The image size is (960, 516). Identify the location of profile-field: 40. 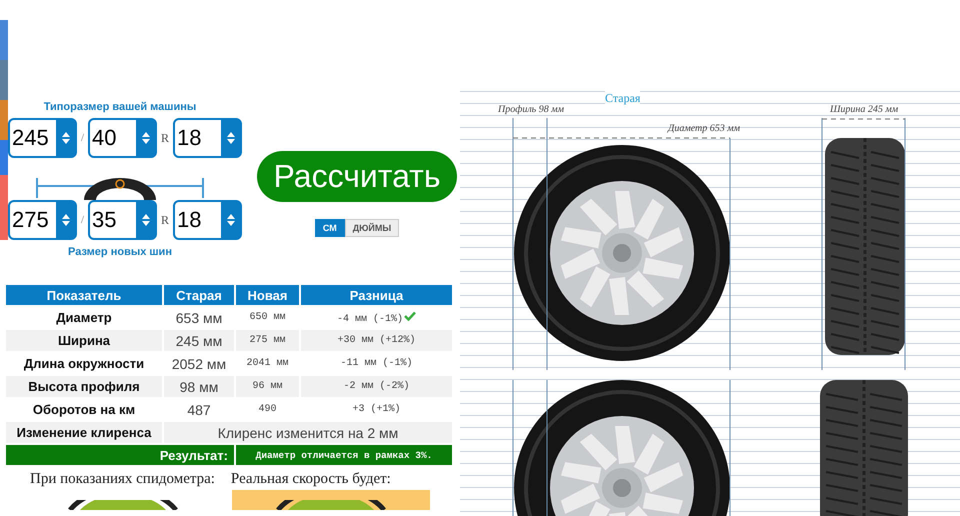
(122, 138).